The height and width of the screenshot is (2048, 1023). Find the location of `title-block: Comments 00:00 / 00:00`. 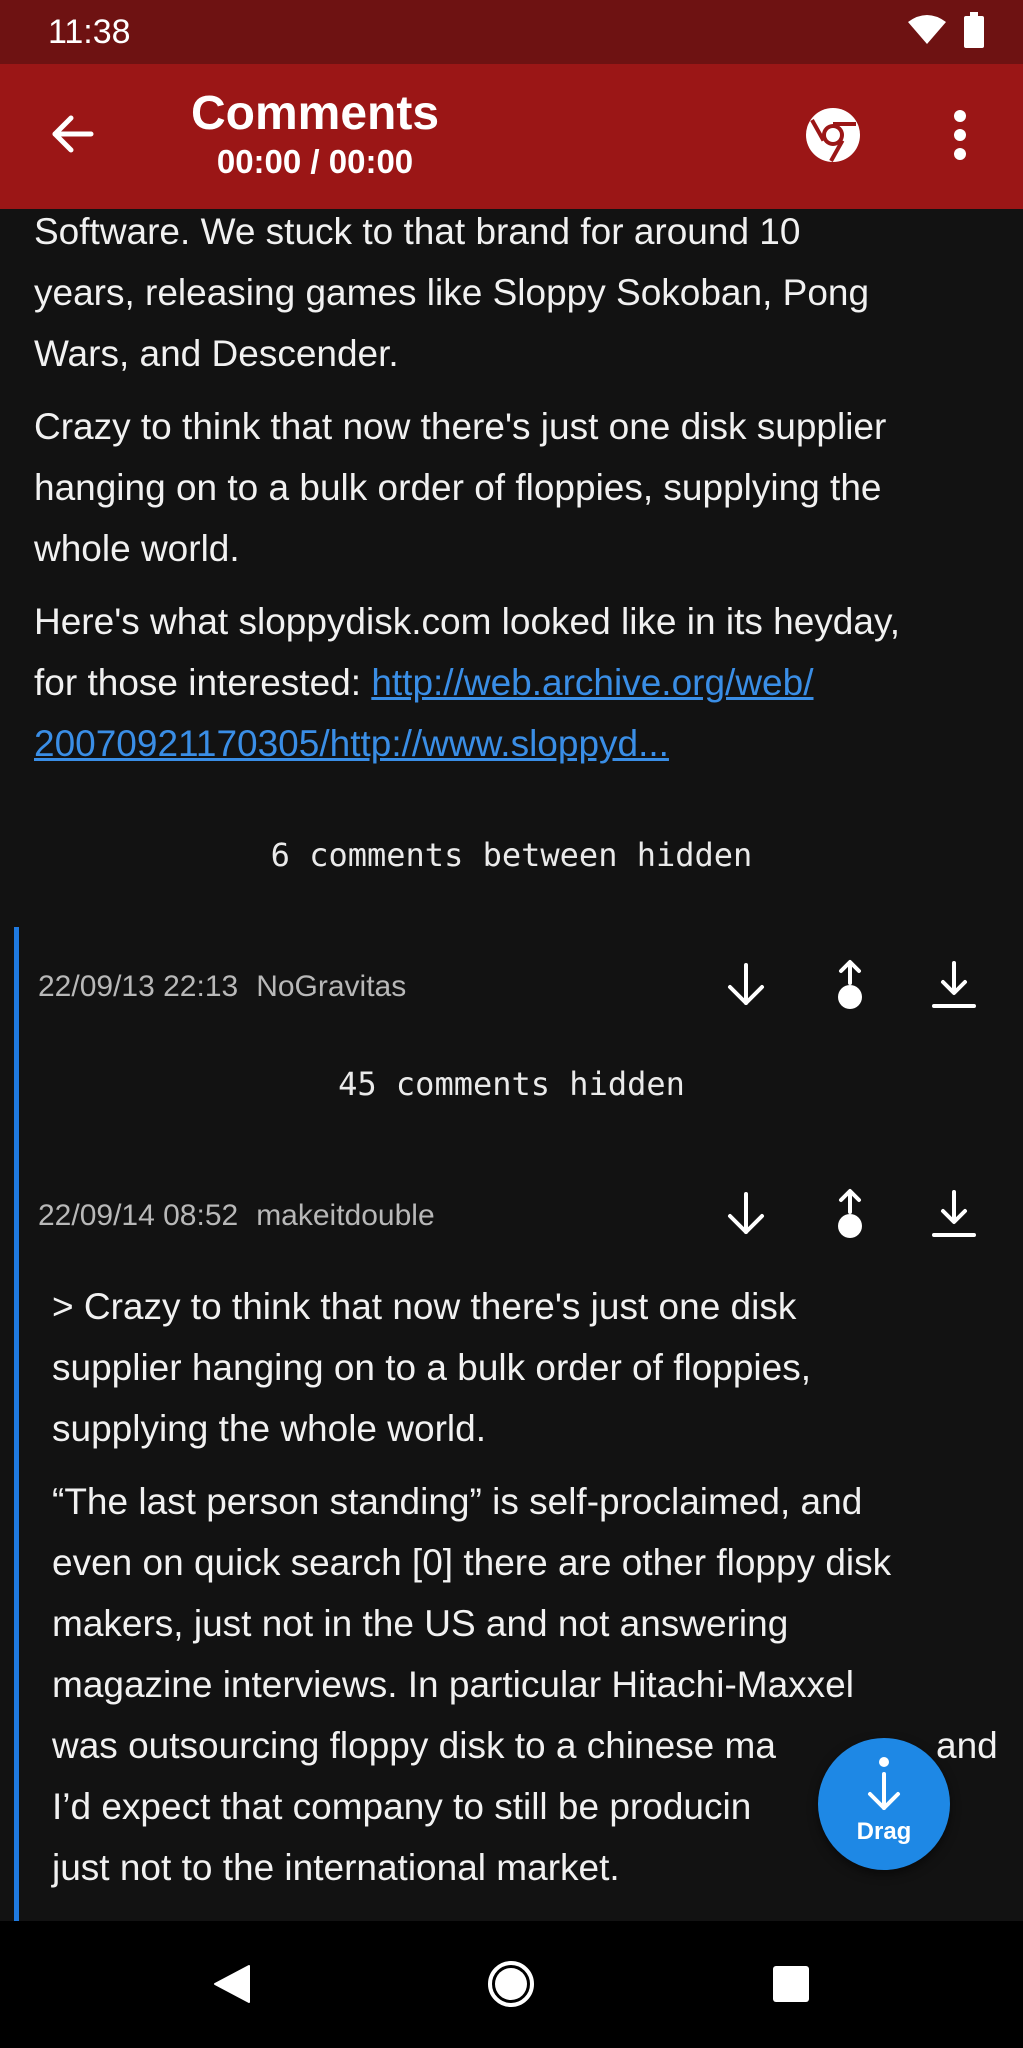

title-block: Comments 00:00 / 00:00 is located at coordinates (315, 134).